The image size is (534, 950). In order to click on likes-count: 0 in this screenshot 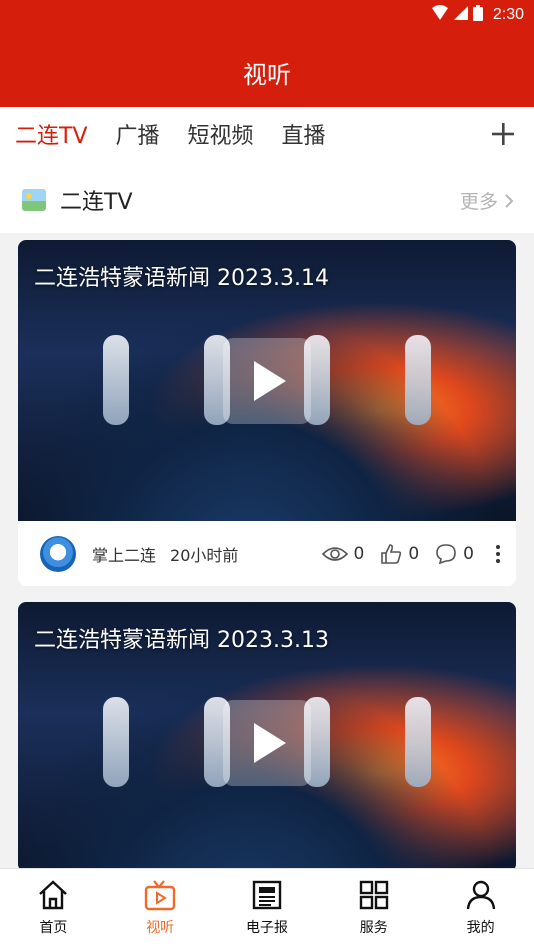, I will do `click(414, 553)`.